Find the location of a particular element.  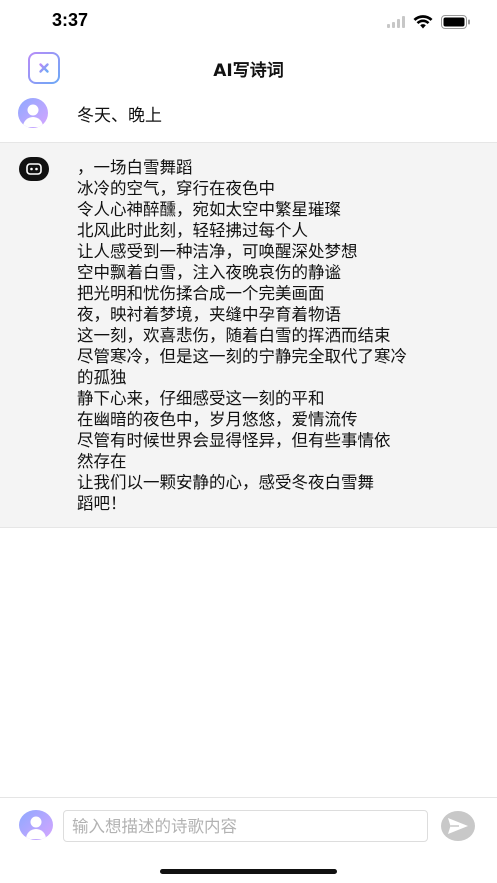

poem-prompt-input is located at coordinates (245, 826).